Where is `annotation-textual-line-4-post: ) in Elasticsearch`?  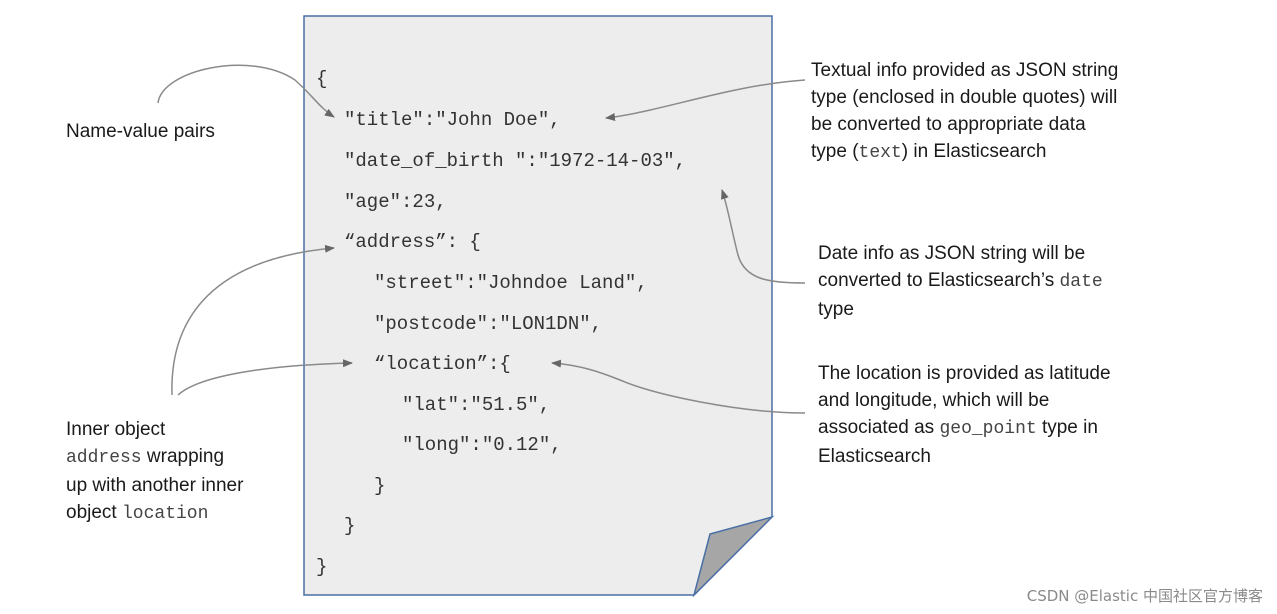 annotation-textual-line-4-post: ) in Elasticsearch is located at coordinates (974, 151).